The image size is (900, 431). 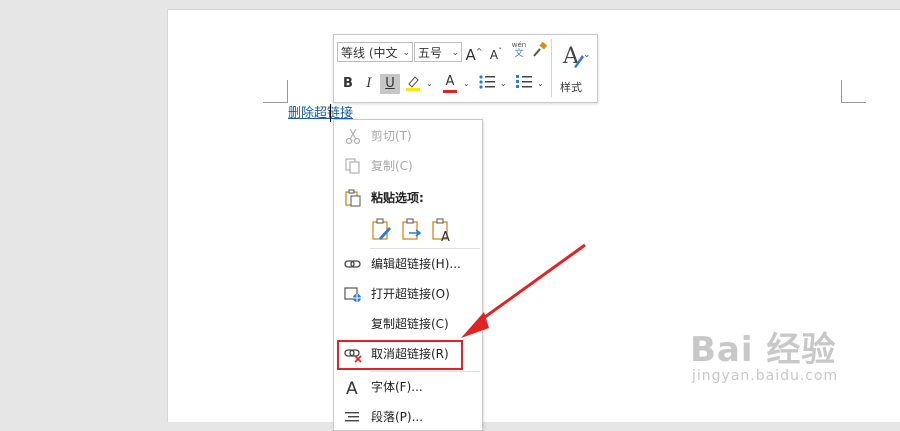 I want to click on margin-corner-left, so click(x=275, y=91).